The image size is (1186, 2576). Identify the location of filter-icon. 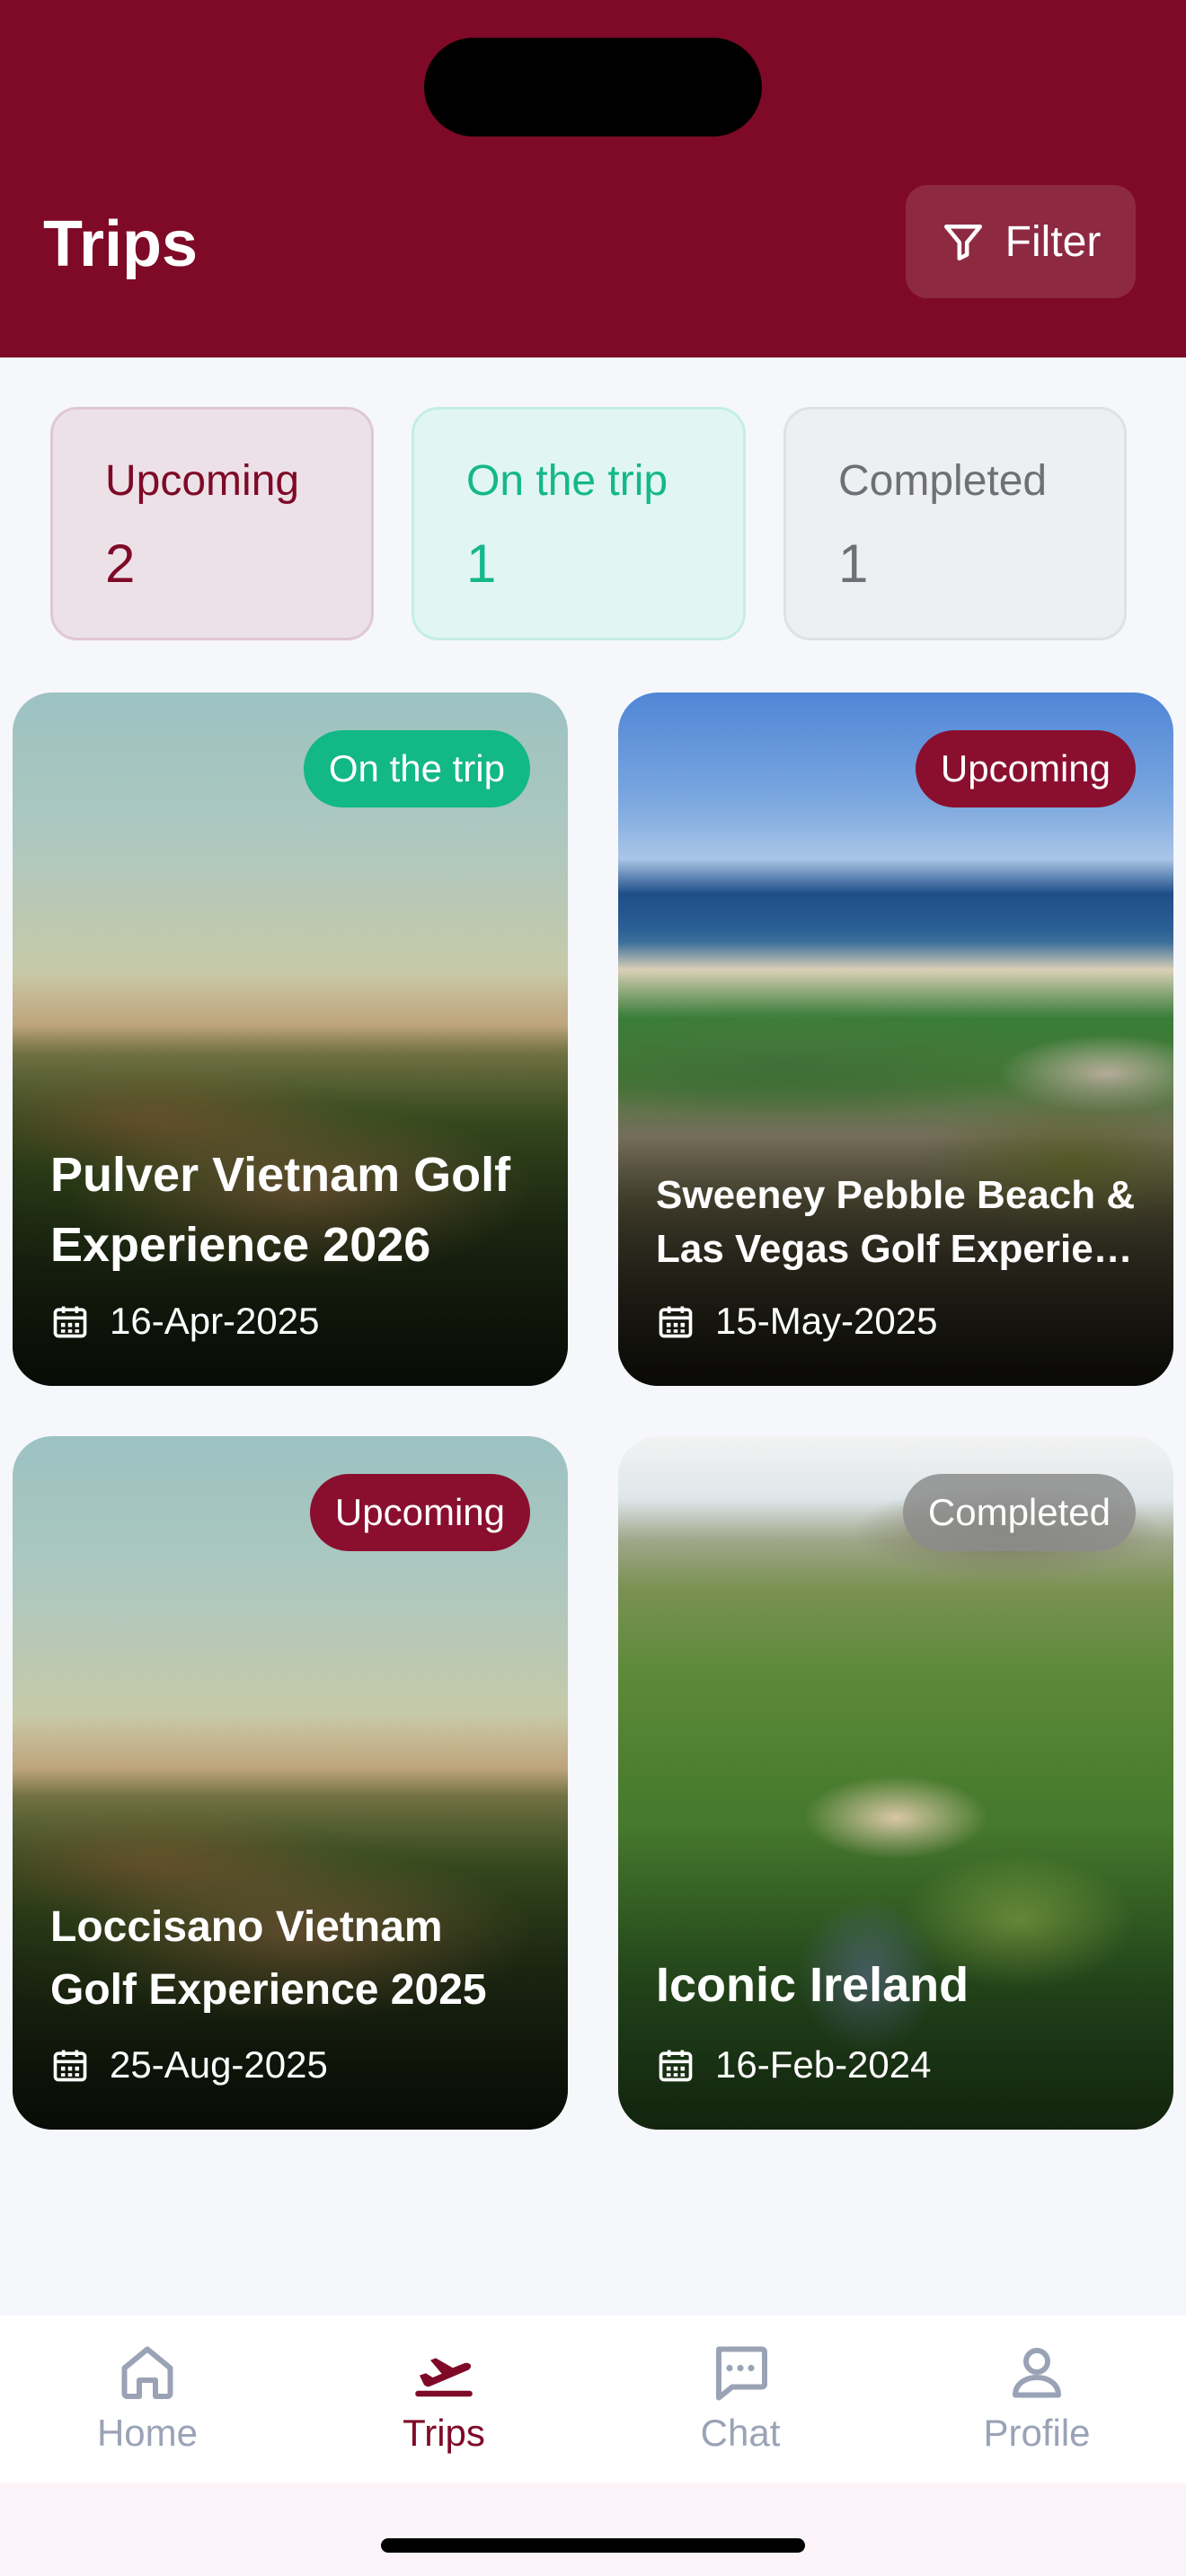
(962, 243).